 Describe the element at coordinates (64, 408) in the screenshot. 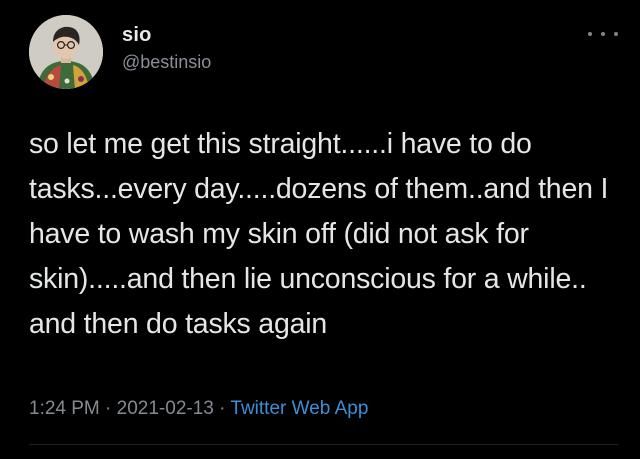

I see `tweet-time: 1:24 PM` at that location.